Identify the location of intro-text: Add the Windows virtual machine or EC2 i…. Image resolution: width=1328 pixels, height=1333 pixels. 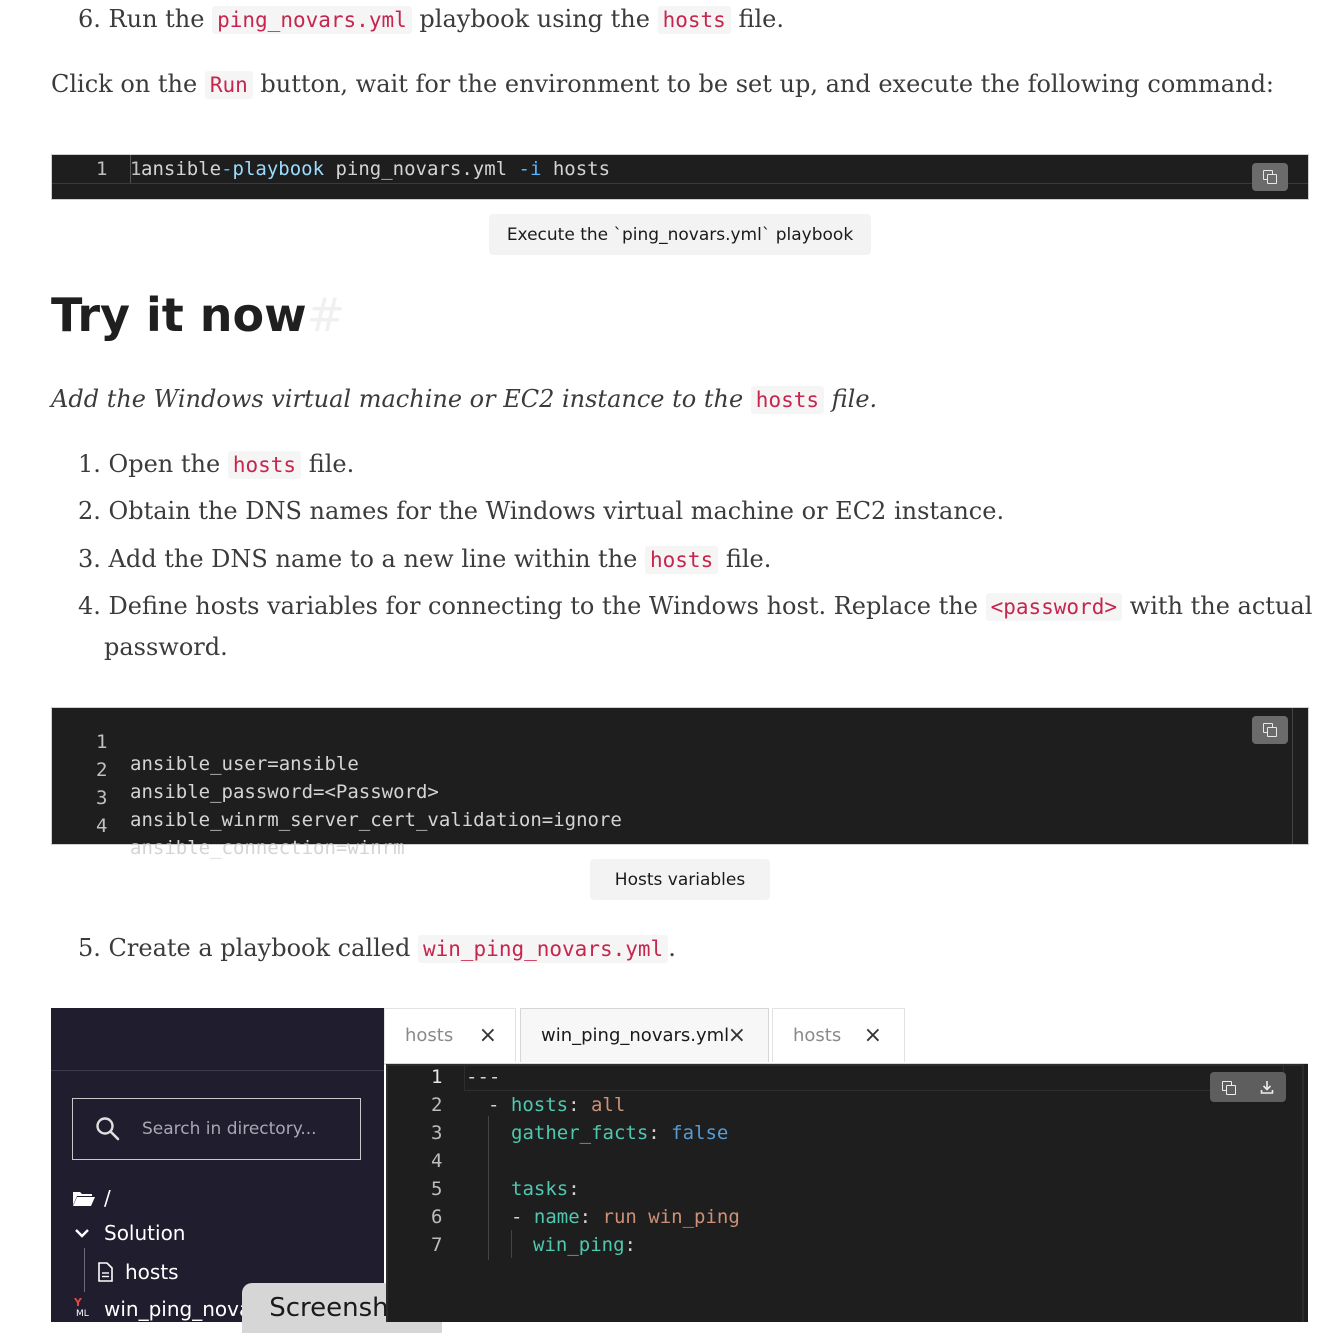
(464, 399).